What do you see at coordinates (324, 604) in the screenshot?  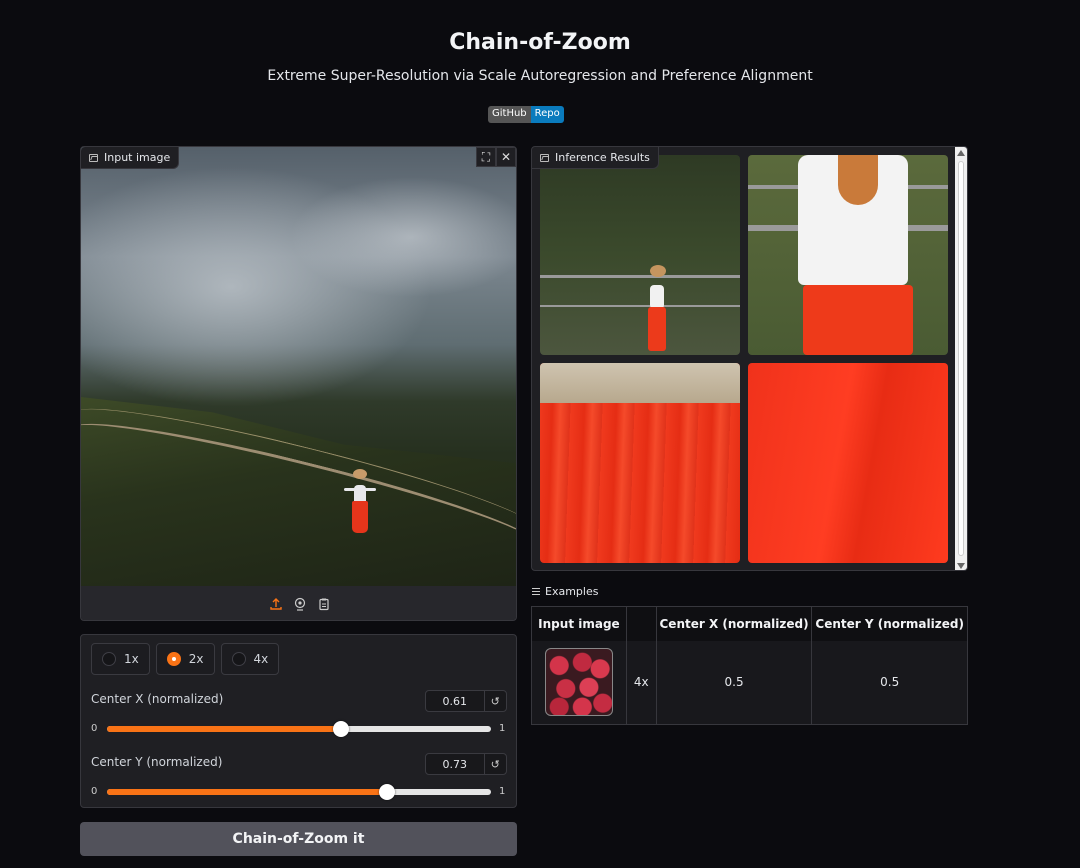 I see `clipboard-icon` at bounding box center [324, 604].